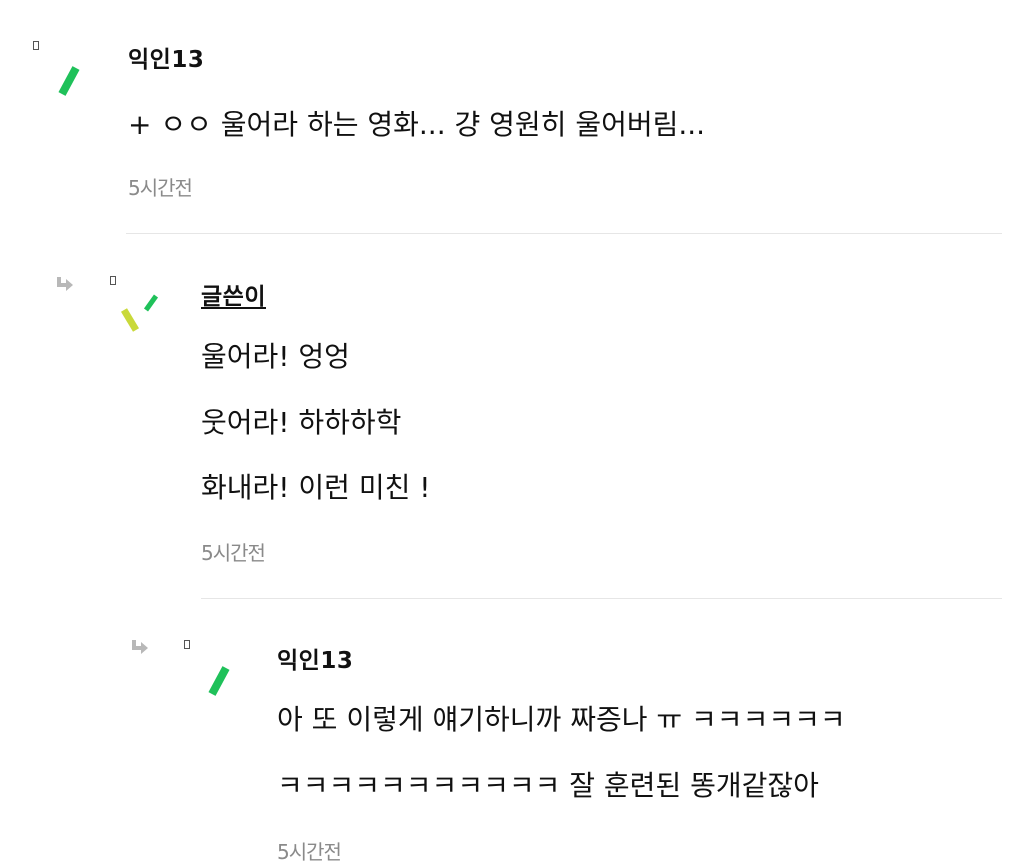 The width and height of the screenshot is (1024, 867). I want to click on anonymous-avatar-icon, so click(219, 681).